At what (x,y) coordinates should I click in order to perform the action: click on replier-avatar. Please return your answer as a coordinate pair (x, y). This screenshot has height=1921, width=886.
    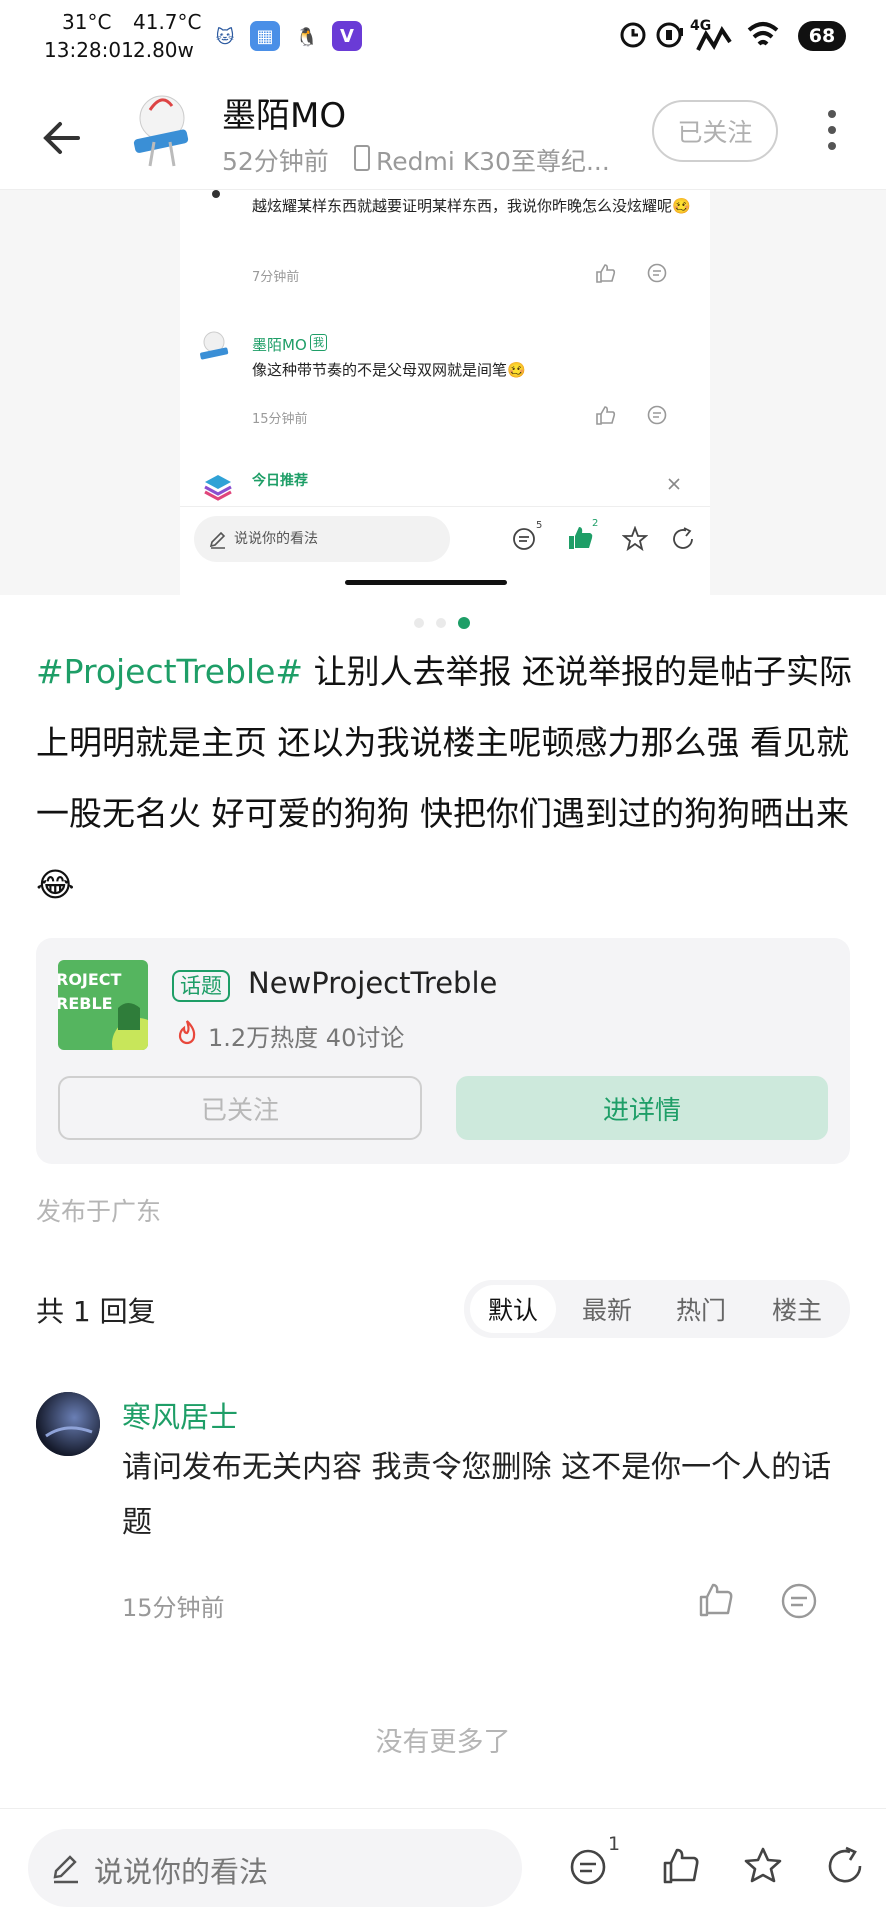
    Looking at the image, I should click on (68, 1424).